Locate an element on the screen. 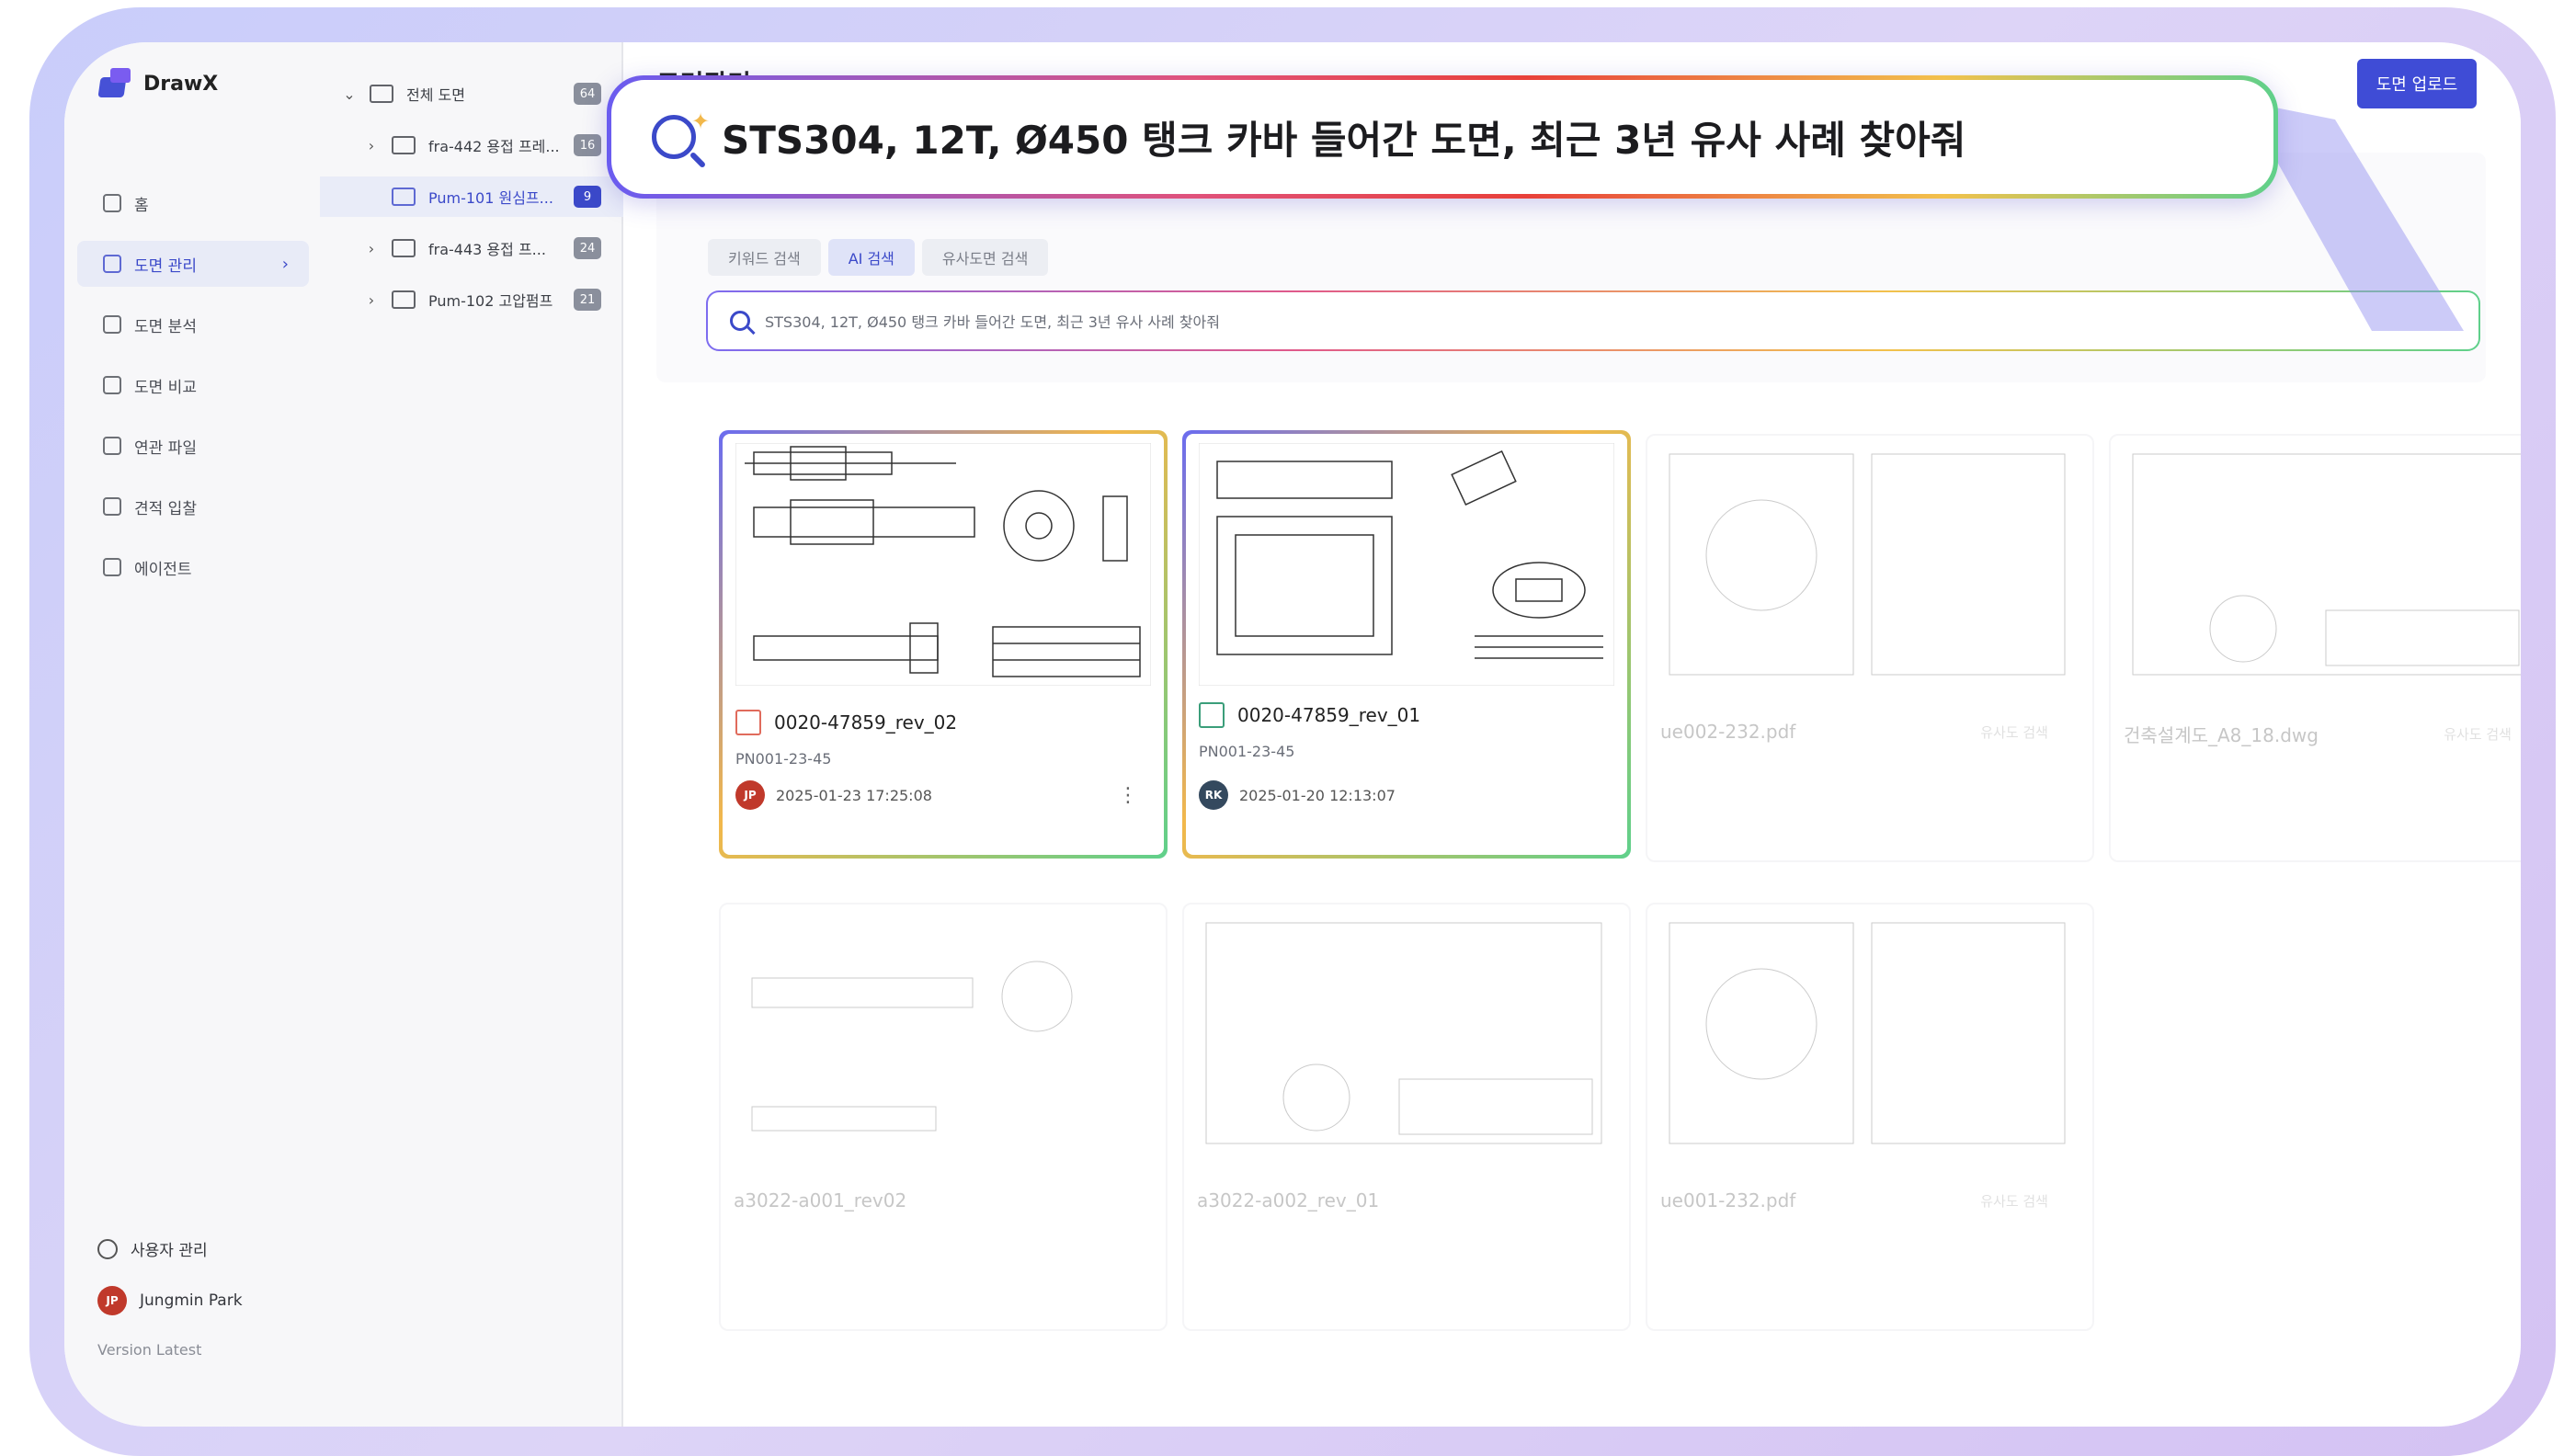 Image resolution: width=2575 pixels, height=1456 pixels. tab-similar-search: 유사도면 검색 is located at coordinates (985, 257).